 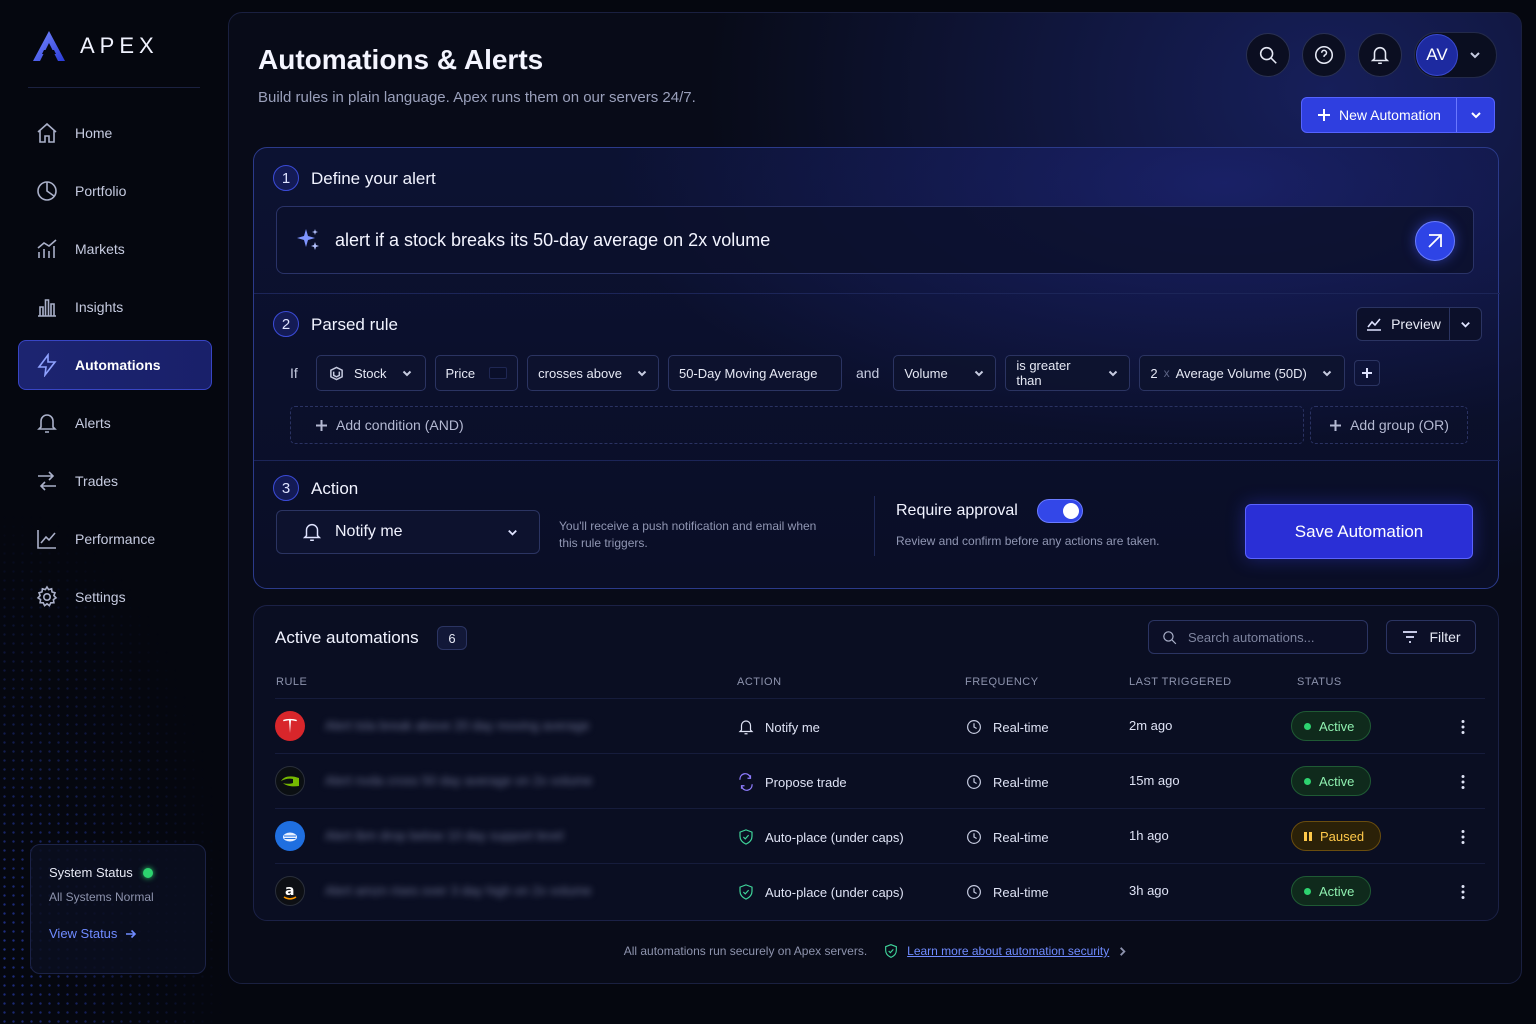 What do you see at coordinates (797, 425) in the screenshot?
I see `add-condition-button: Add condition (AND)` at bounding box center [797, 425].